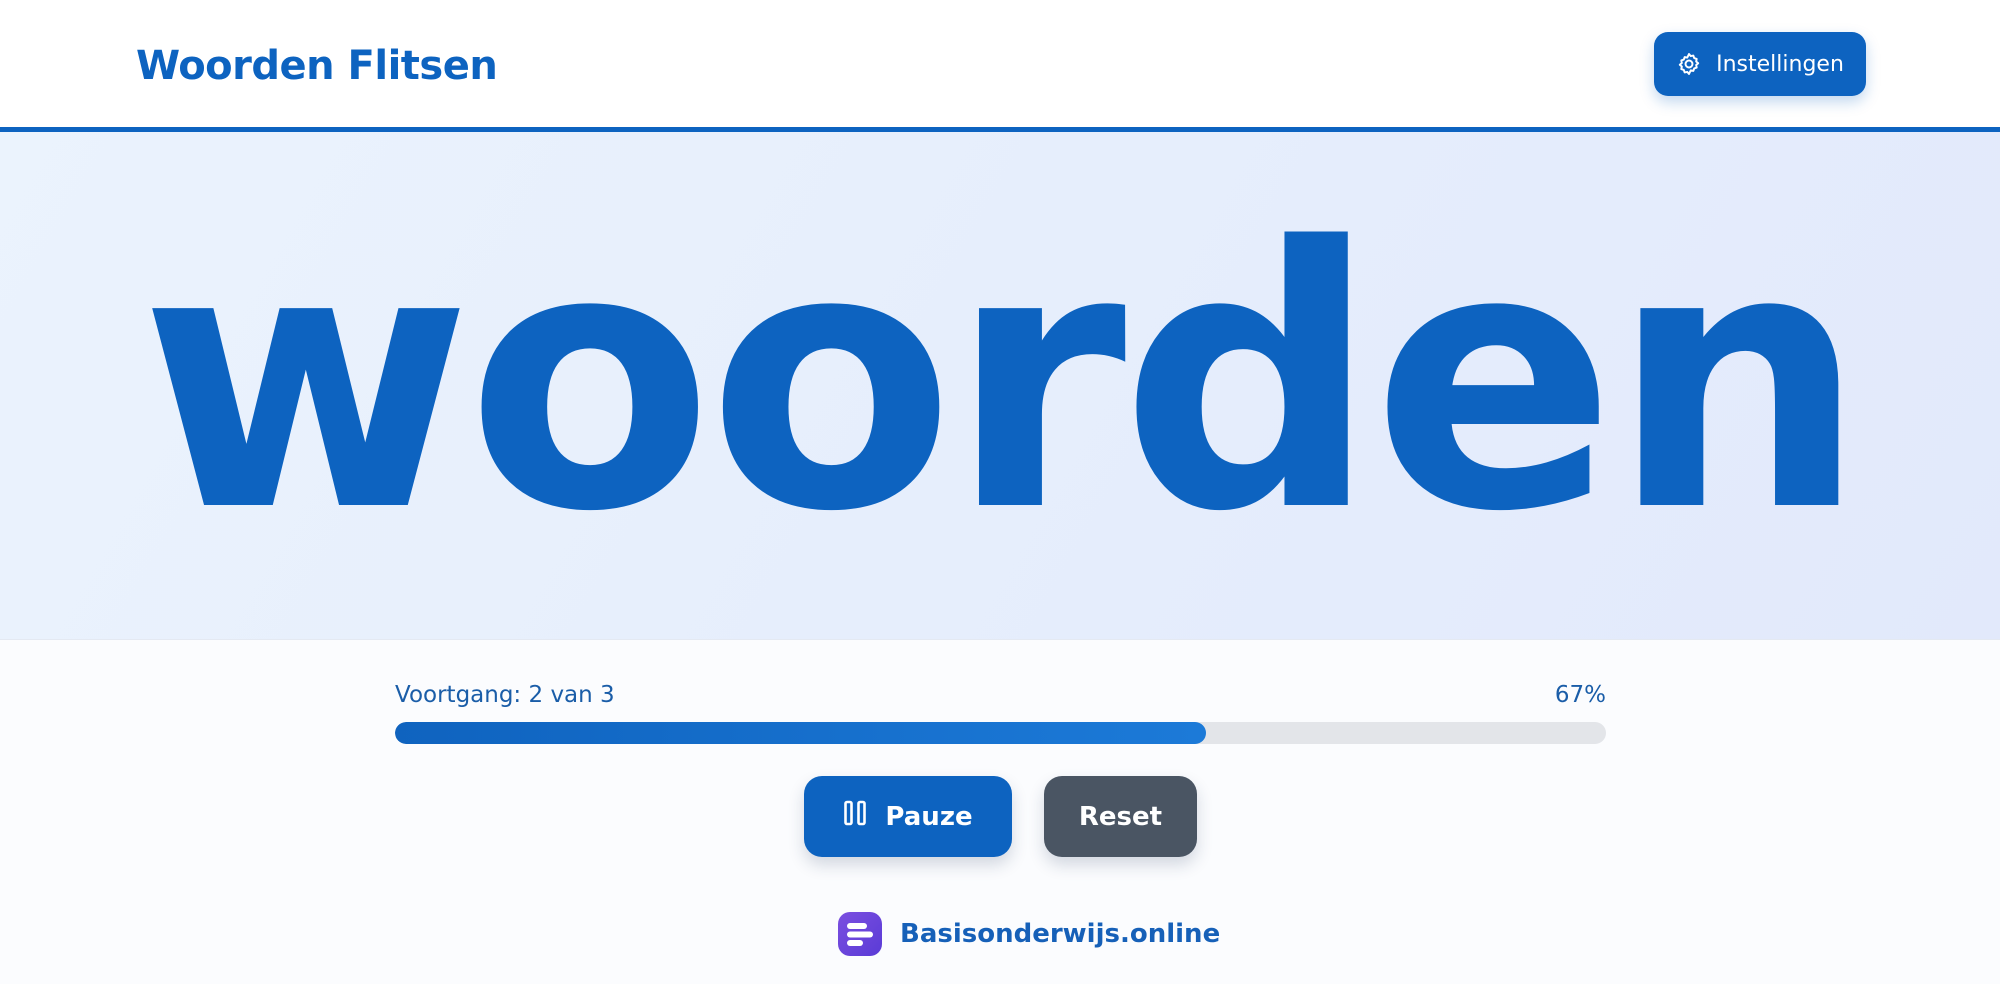  I want to click on progress-label: Voortgang: 2 van 3, so click(505, 695).